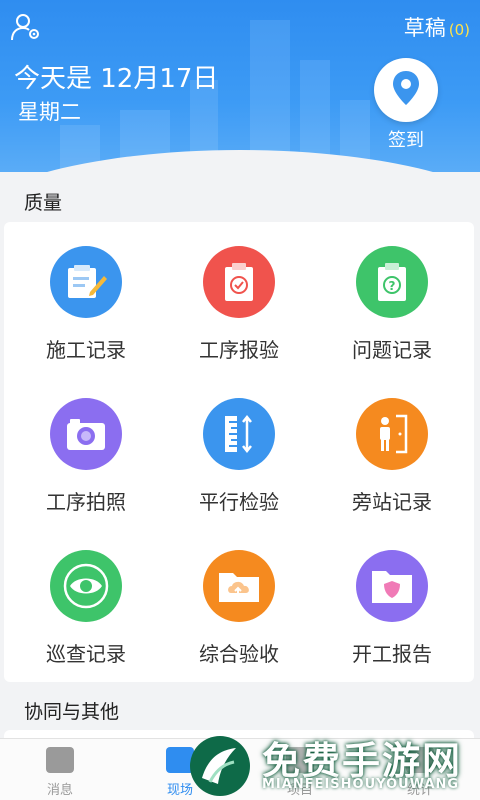 This screenshot has height=800, width=480. What do you see at coordinates (406, 140) in the screenshot?
I see `signin-label: 签到` at bounding box center [406, 140].